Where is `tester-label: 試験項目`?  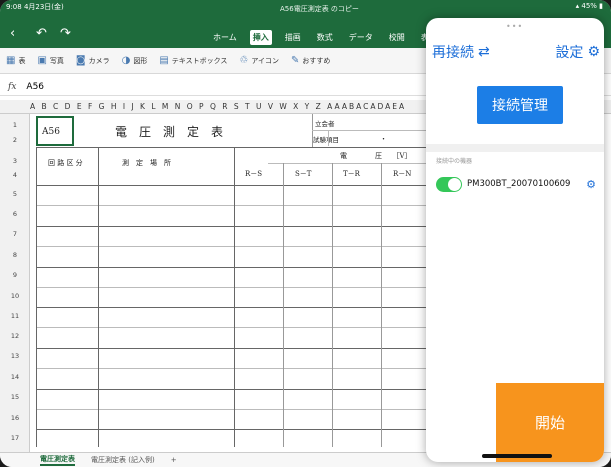
tester-label: 試験項目 is located at coordinates (326, 140).